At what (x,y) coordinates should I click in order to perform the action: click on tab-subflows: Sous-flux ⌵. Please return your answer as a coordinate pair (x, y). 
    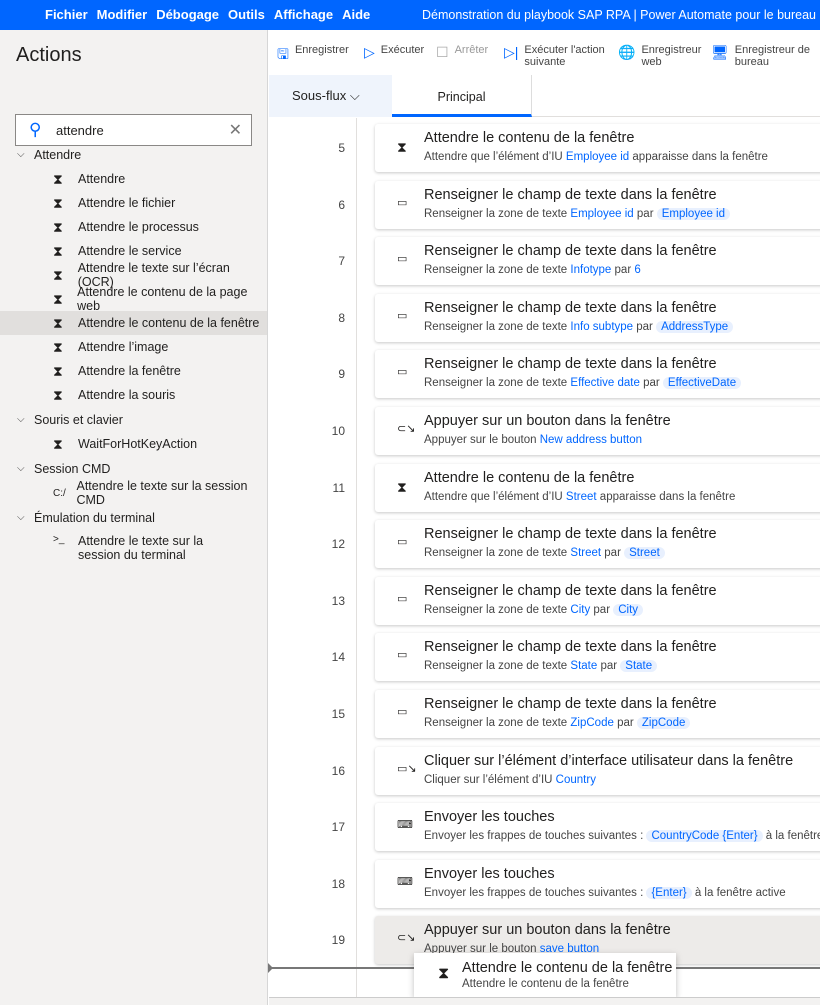
    Looking at the image, I should click on (330, 96).